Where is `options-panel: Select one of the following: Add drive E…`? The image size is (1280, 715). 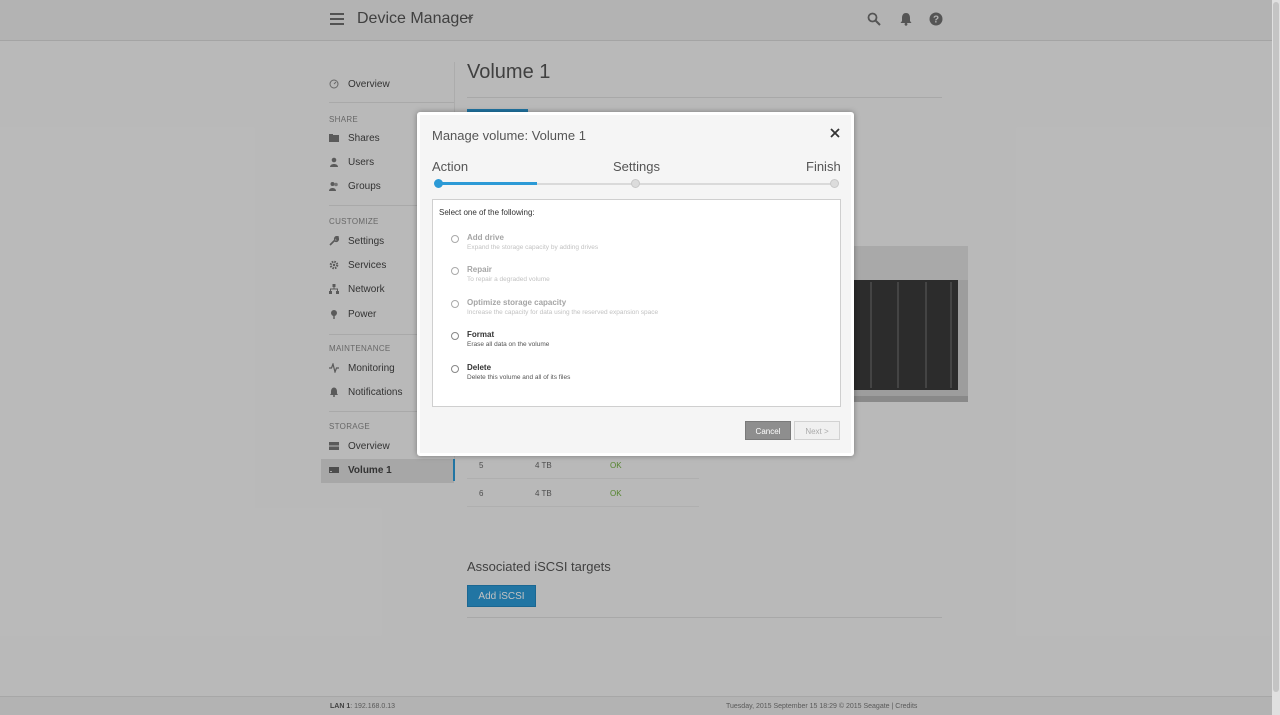 options-panel: Select one of the following: Add drive E… is located at coordinates (636, 303).